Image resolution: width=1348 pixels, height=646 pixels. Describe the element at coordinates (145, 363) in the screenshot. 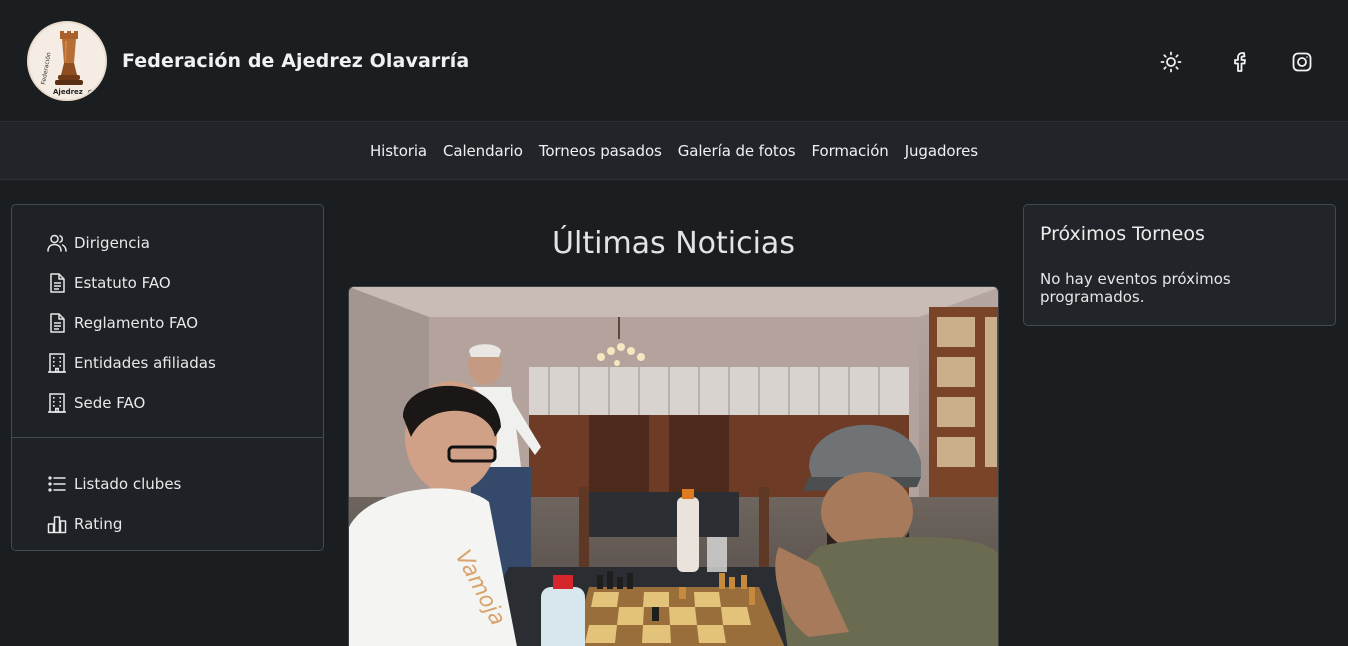

I see `sidebar-item-label: Entidades afiliadas` at that location.